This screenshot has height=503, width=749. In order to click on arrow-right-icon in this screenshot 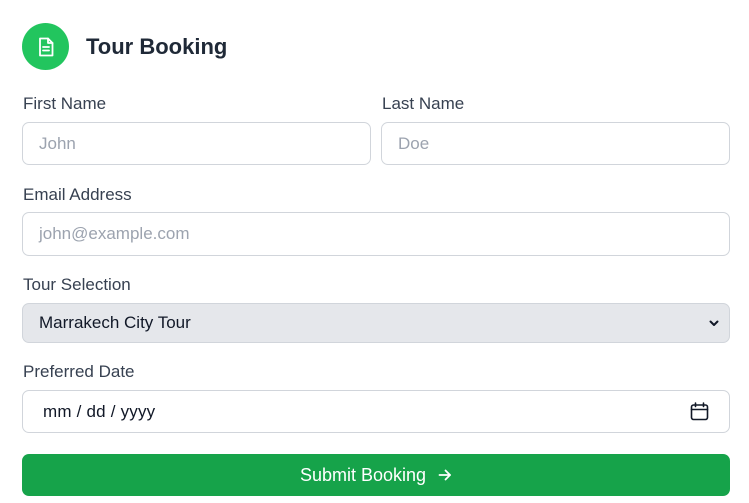, I will do `click(445, 475)`.